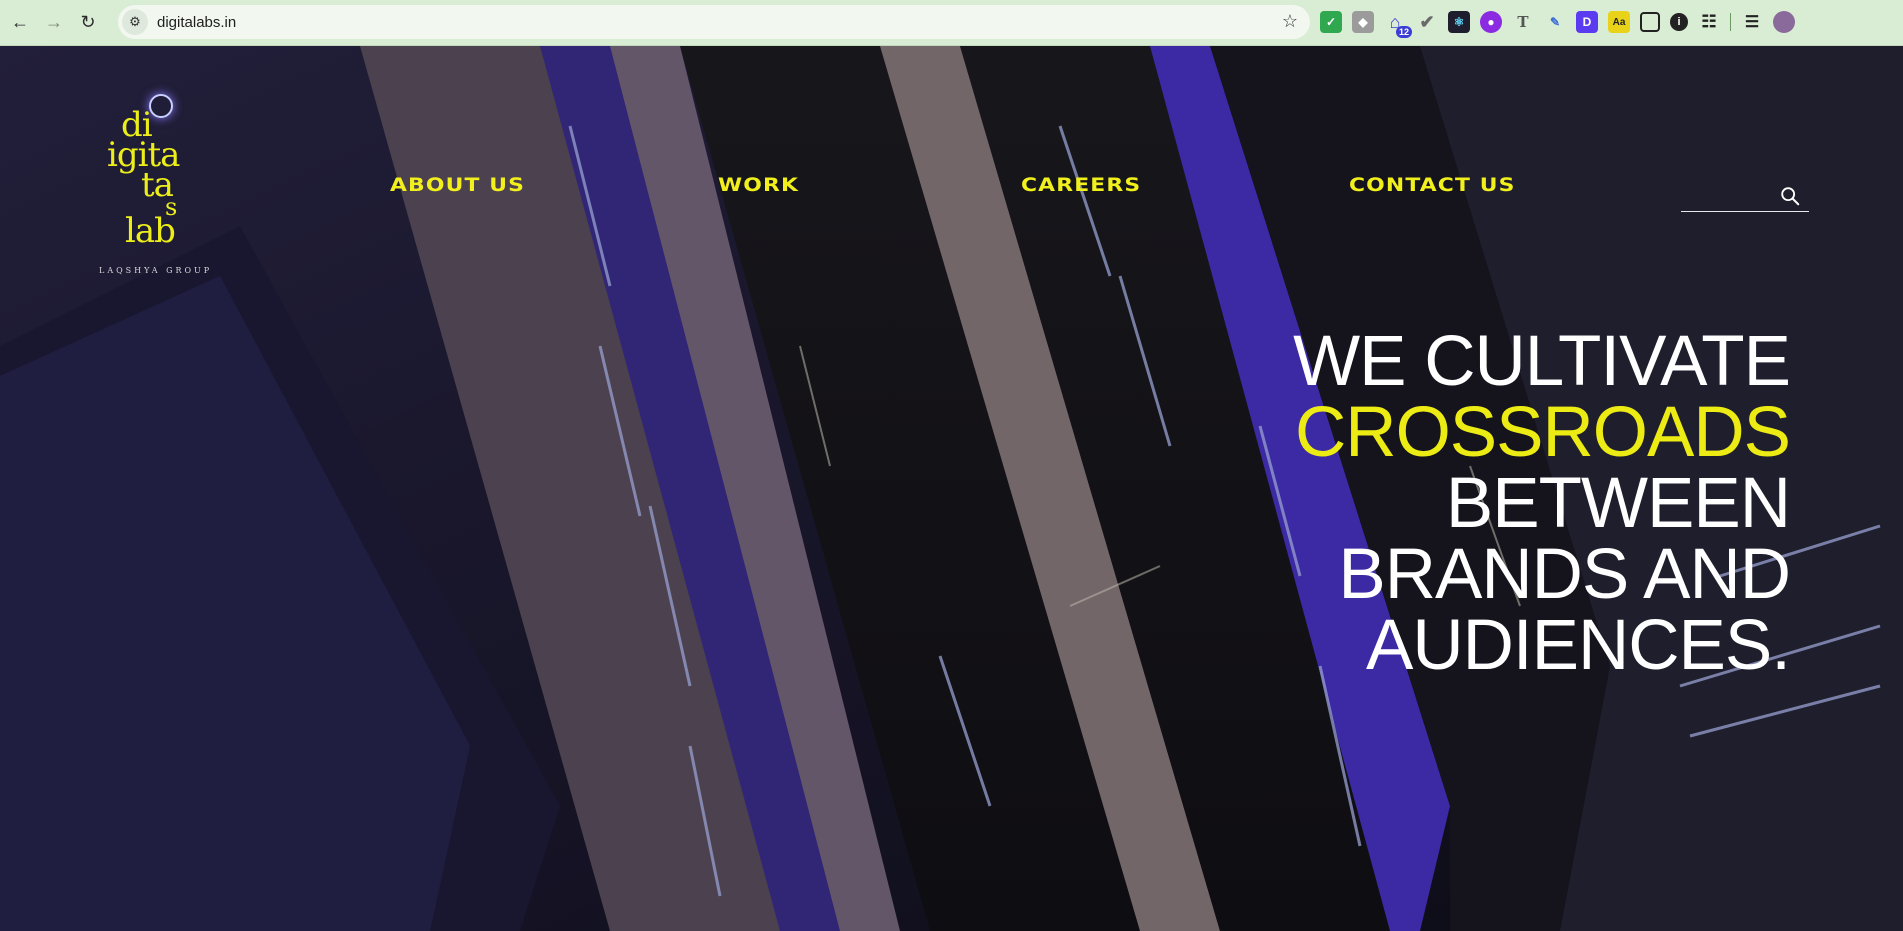 The height and width of the screenshot is (931, 1903). I want to click on extensions-bar: ✓ ◆ ⌂ 12 ✔ ⚛ ● T ✎ D Aa i ☷ ☰, so click(1557, 23).